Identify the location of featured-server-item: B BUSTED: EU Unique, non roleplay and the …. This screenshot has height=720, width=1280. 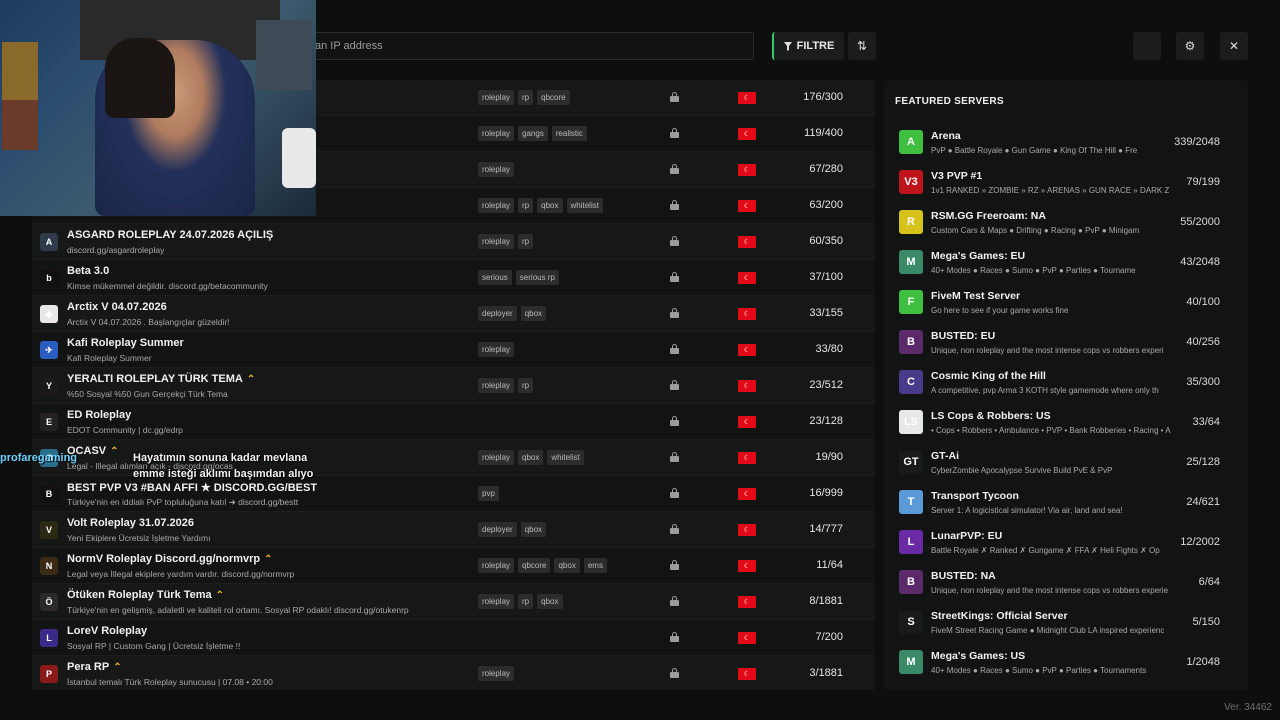
(1066, 342).